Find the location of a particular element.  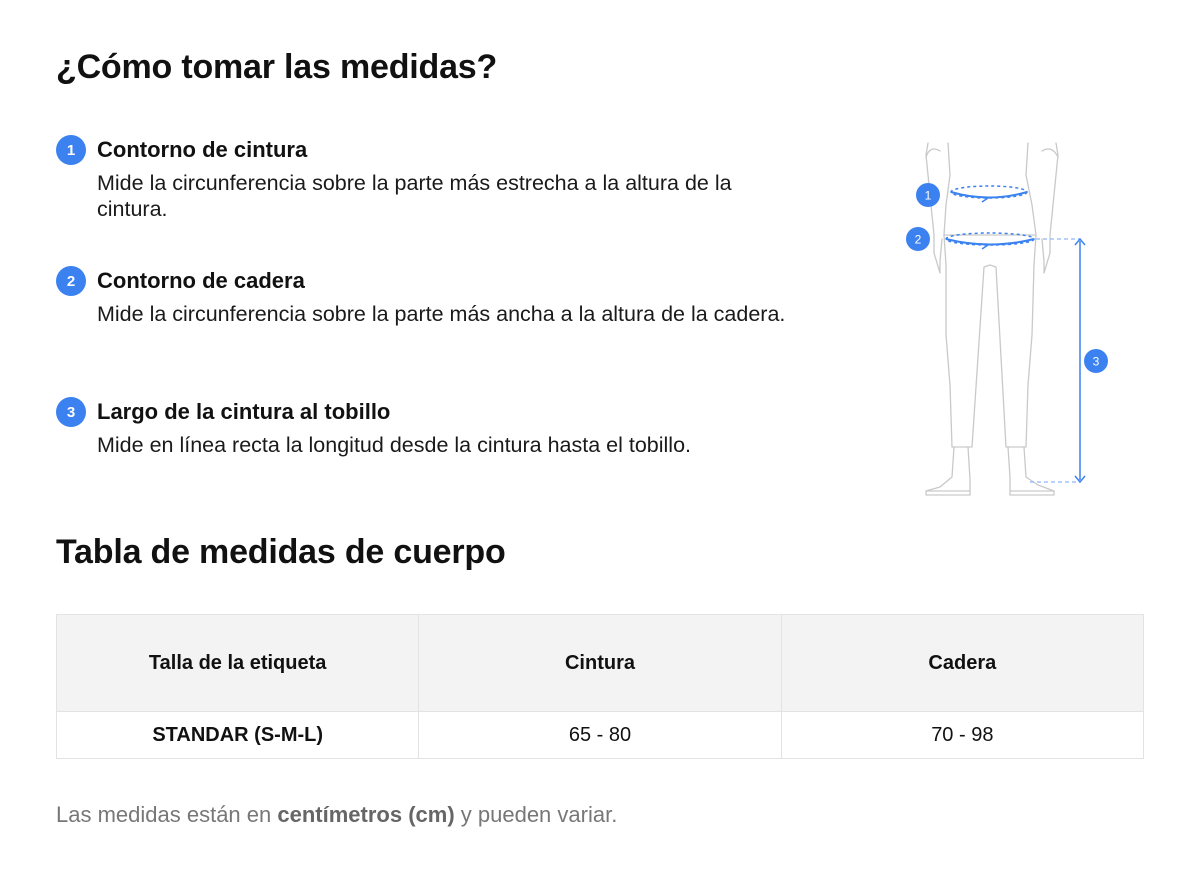

step-number-badge: 2 is located at coordinates (71, 281).